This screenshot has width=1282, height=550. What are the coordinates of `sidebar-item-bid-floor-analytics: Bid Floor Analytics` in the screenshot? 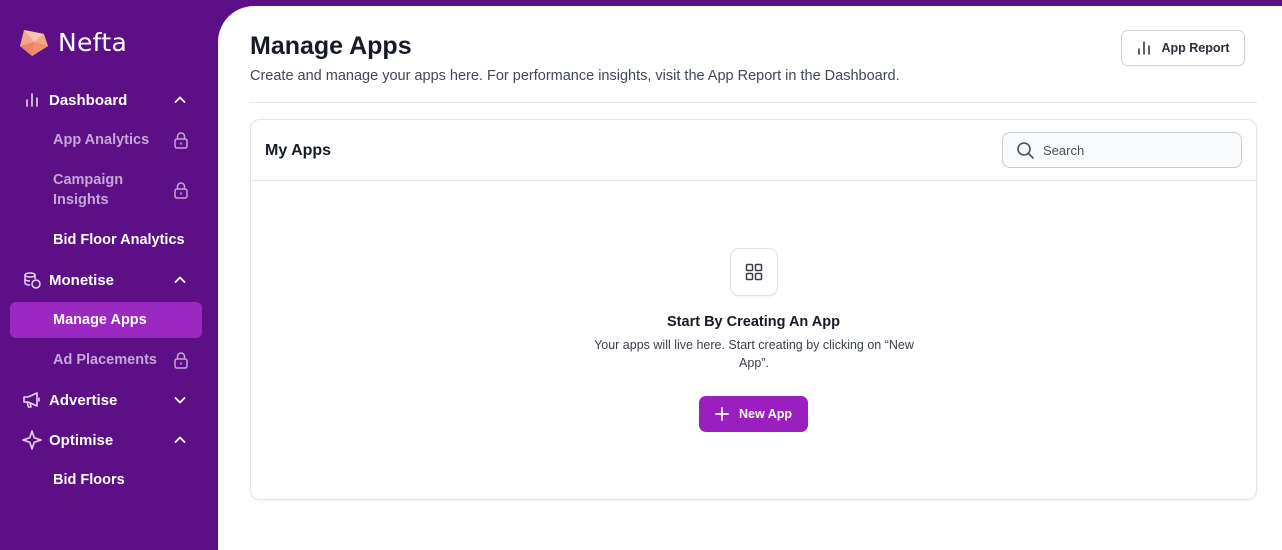 It's located at (106, 240).